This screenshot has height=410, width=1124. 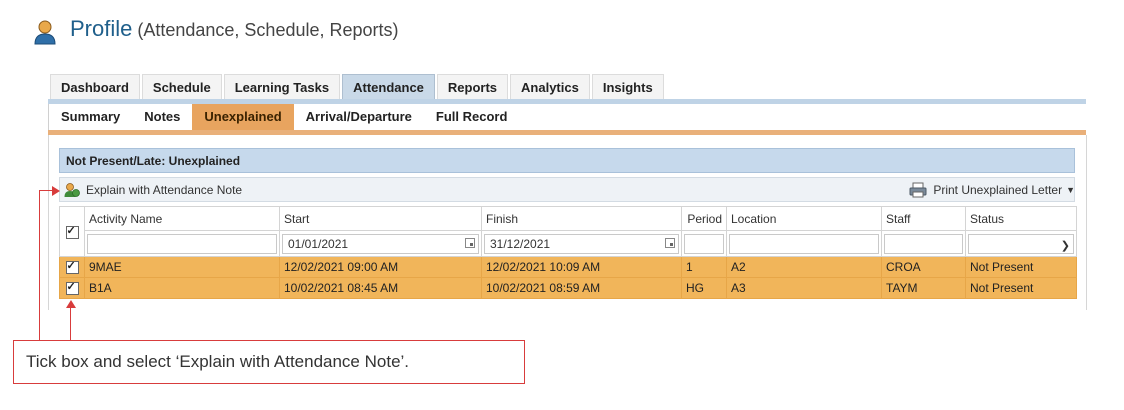 I want to click on print-letter-label: Print Unexplained Letter, so click(x=998, y=190).